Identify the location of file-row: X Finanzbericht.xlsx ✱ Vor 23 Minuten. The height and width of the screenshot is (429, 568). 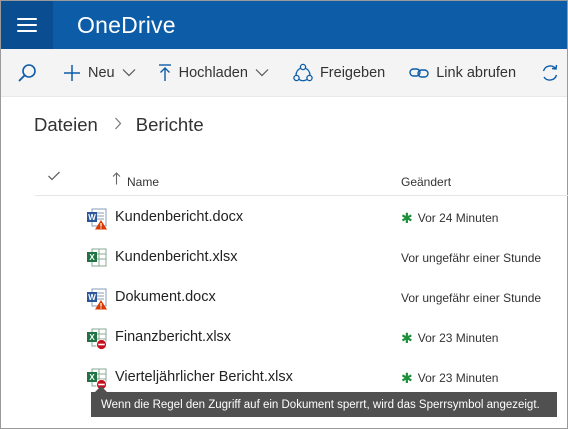
(284, 337).